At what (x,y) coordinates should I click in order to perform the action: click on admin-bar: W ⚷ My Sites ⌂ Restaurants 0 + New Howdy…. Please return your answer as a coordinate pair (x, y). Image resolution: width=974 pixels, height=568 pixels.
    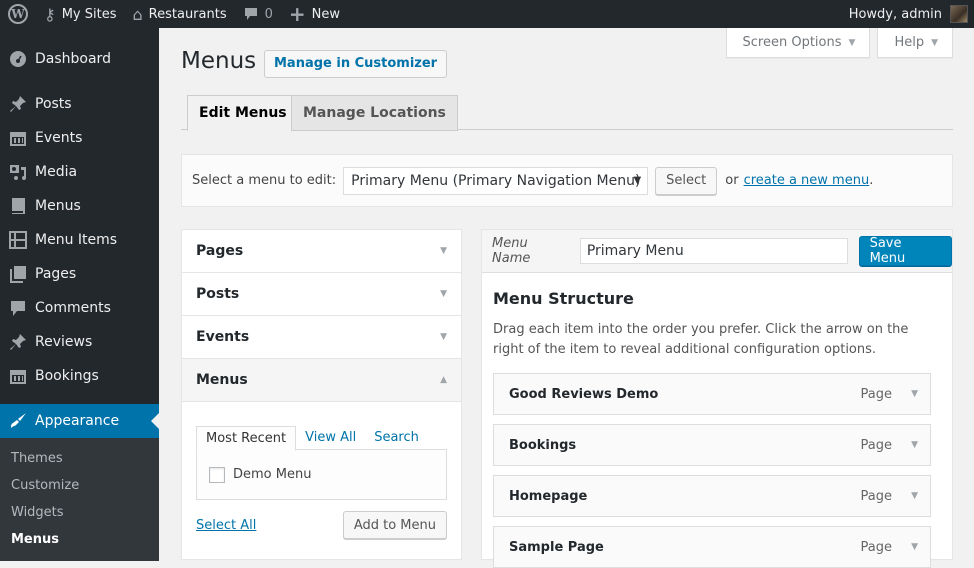
    Looking at the image, I should click on (487, 14).